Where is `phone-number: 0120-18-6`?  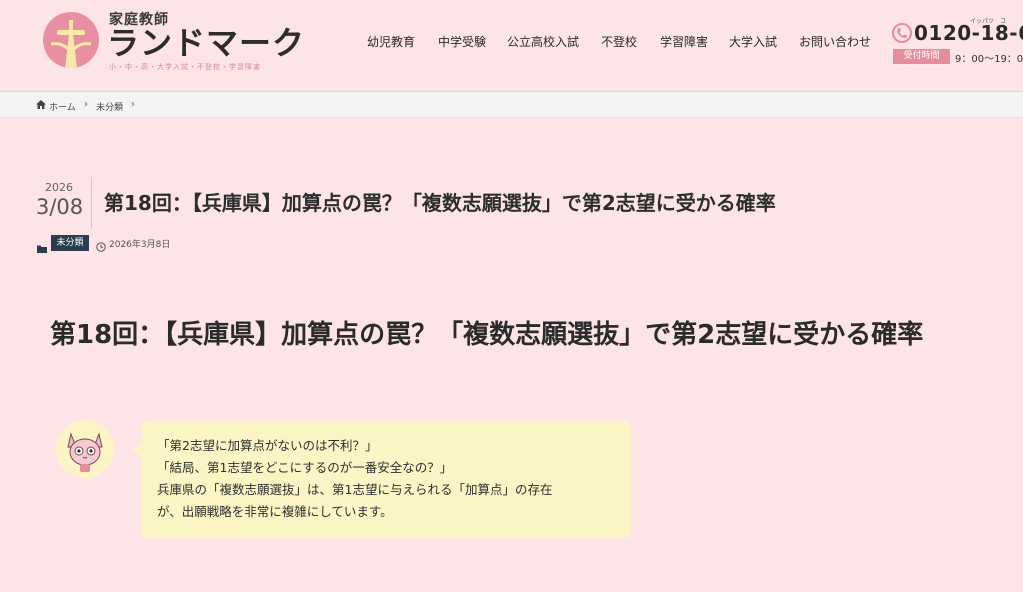
phone-number: 0120-18-6 is located at coordinates (968, 33).